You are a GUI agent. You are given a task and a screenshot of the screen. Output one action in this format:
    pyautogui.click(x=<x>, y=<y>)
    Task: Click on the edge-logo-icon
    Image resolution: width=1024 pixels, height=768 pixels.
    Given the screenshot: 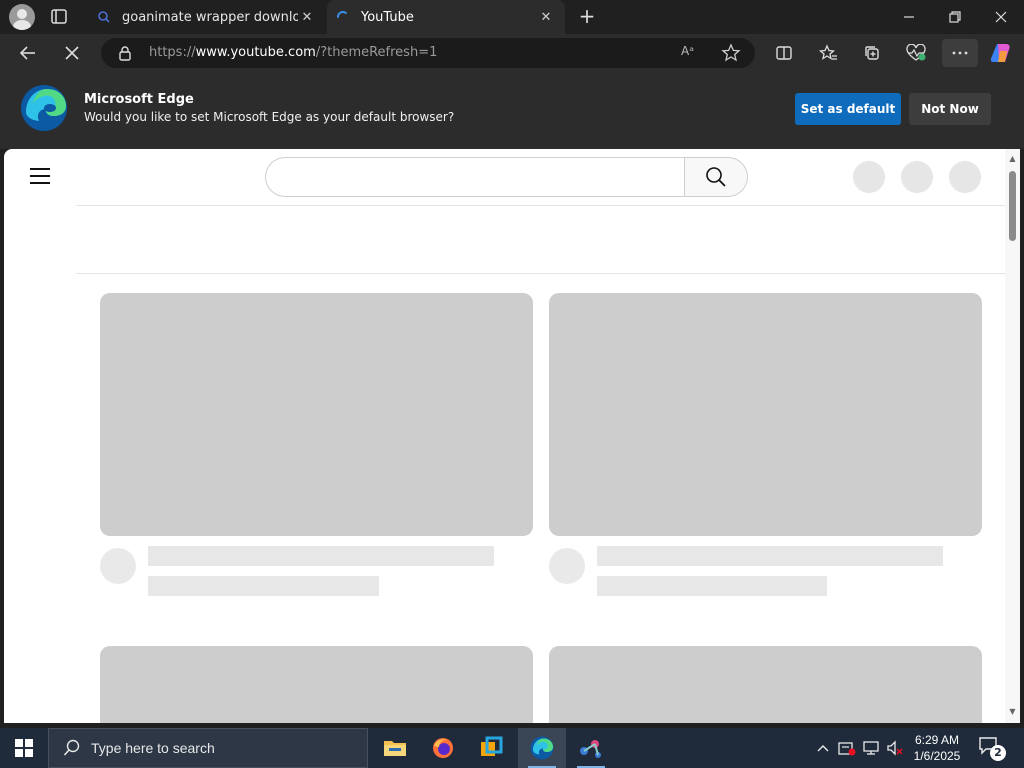 What is the action you would take?
    pyautogui.click(x=44, y=108)
    